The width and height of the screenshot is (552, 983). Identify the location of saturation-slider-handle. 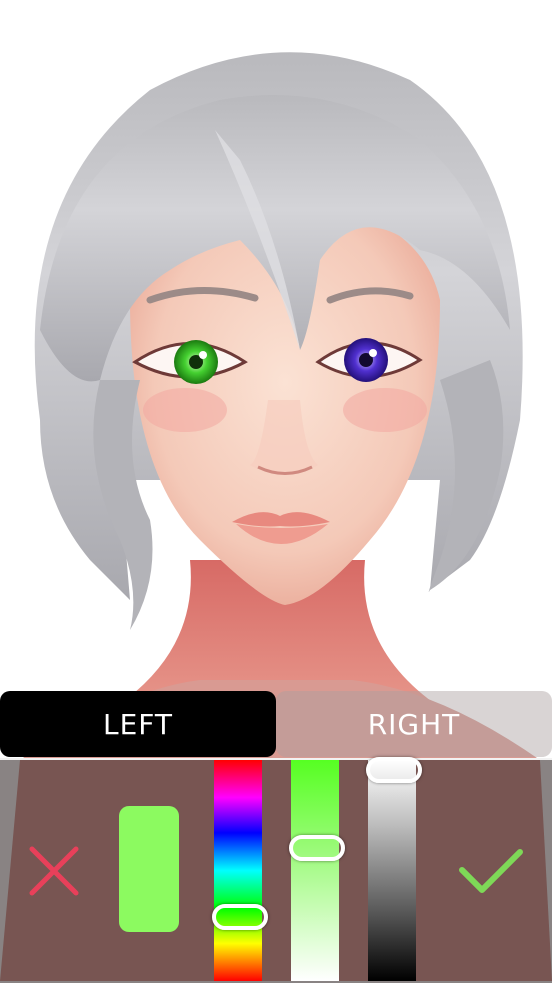
(317, 848).